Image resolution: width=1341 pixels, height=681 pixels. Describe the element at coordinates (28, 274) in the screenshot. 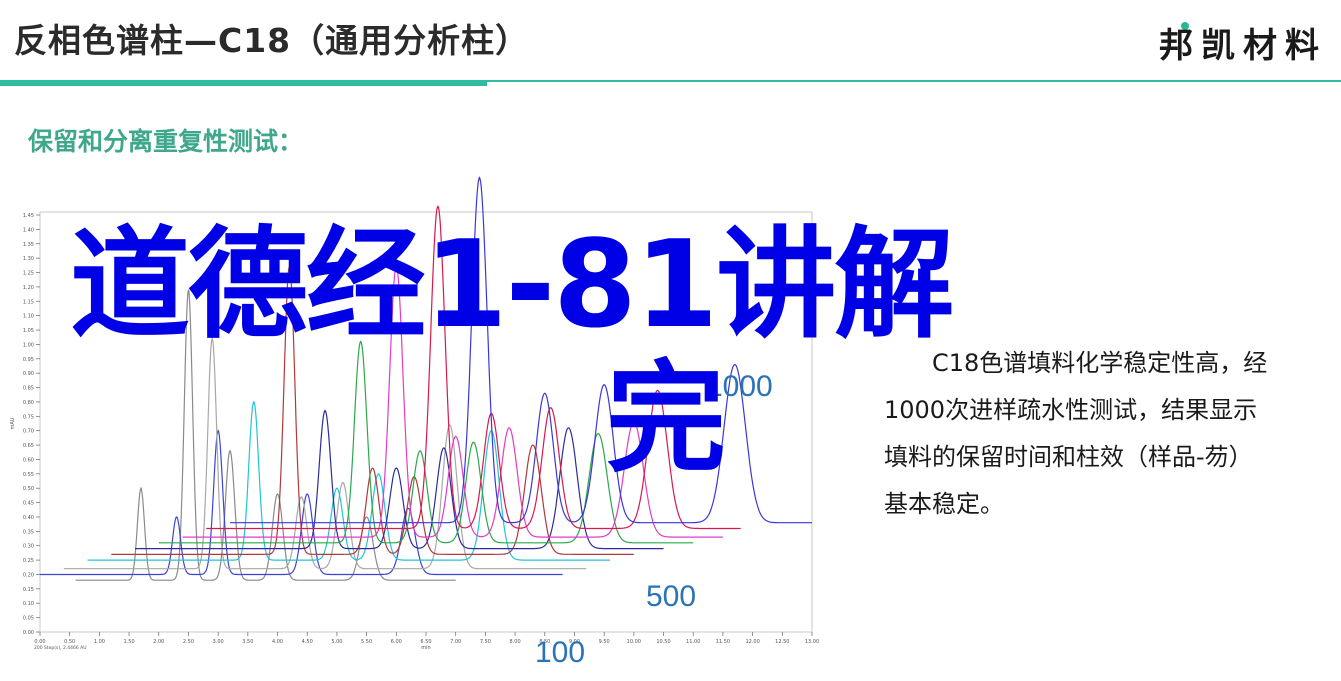

I see `y-tick-label: 1.25` at that location.